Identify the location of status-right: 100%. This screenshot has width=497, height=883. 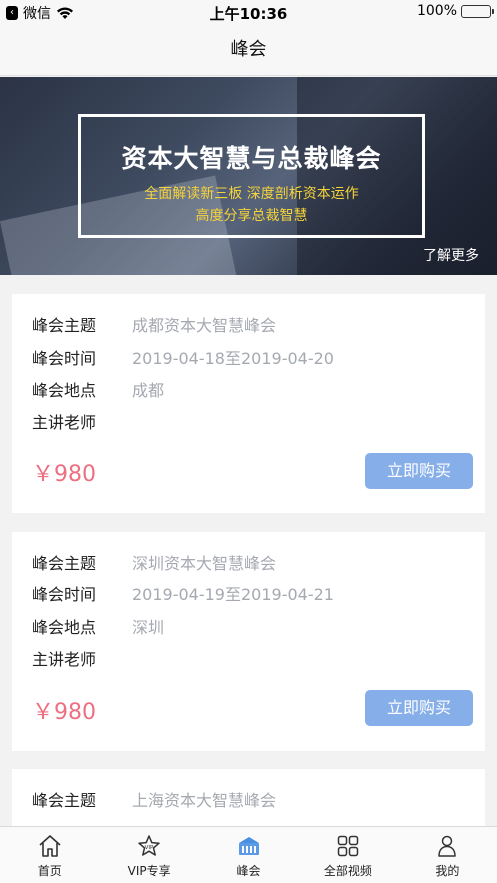
(455, 11).